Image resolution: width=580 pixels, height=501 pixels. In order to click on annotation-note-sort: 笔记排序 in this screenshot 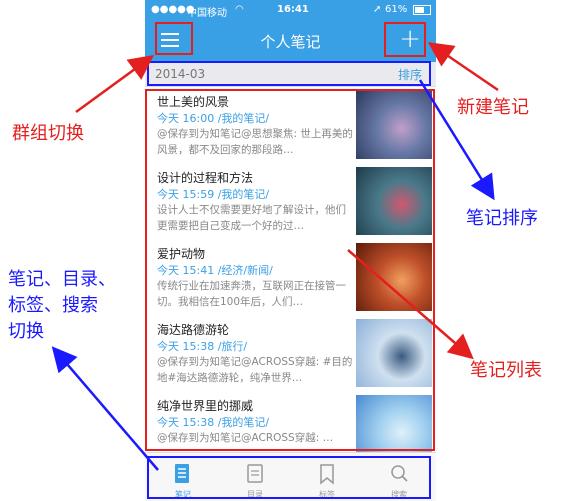, I will do `click(502, 218)`.